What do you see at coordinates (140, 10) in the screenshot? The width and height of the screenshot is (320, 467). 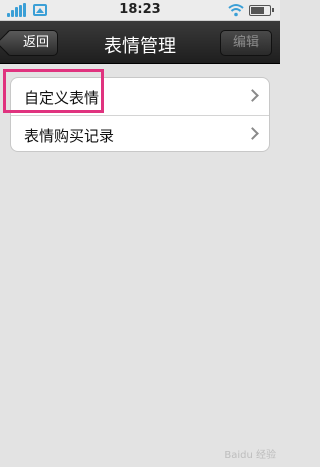 I see `status-bar: 18:23` at bounding box center [140, 10].